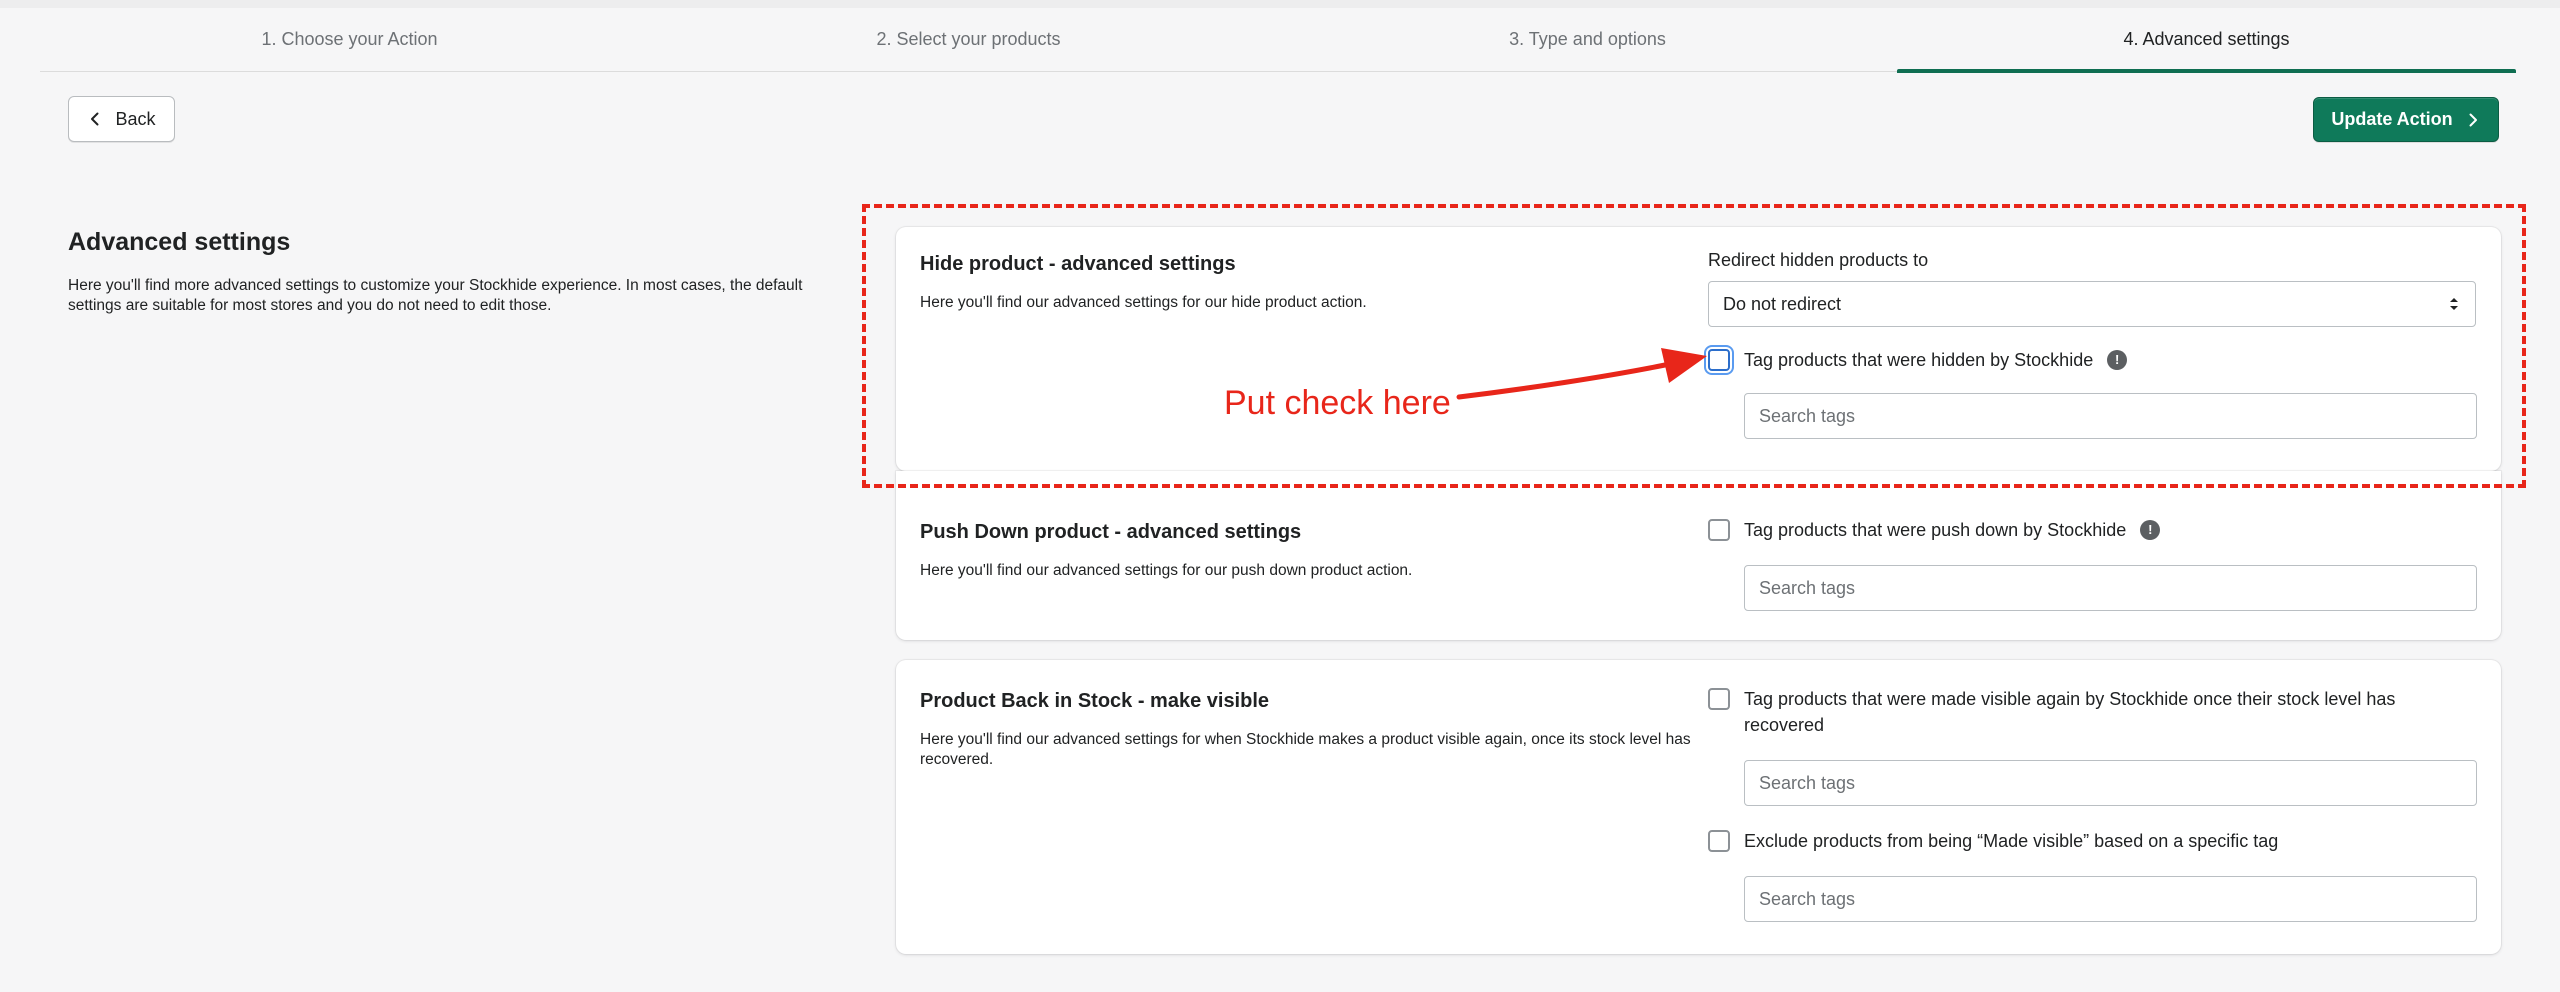  Describe the element at coordinates (1818, 260) in the screenshot. I see `redirect-label: Redirect hidden products to` at that location.